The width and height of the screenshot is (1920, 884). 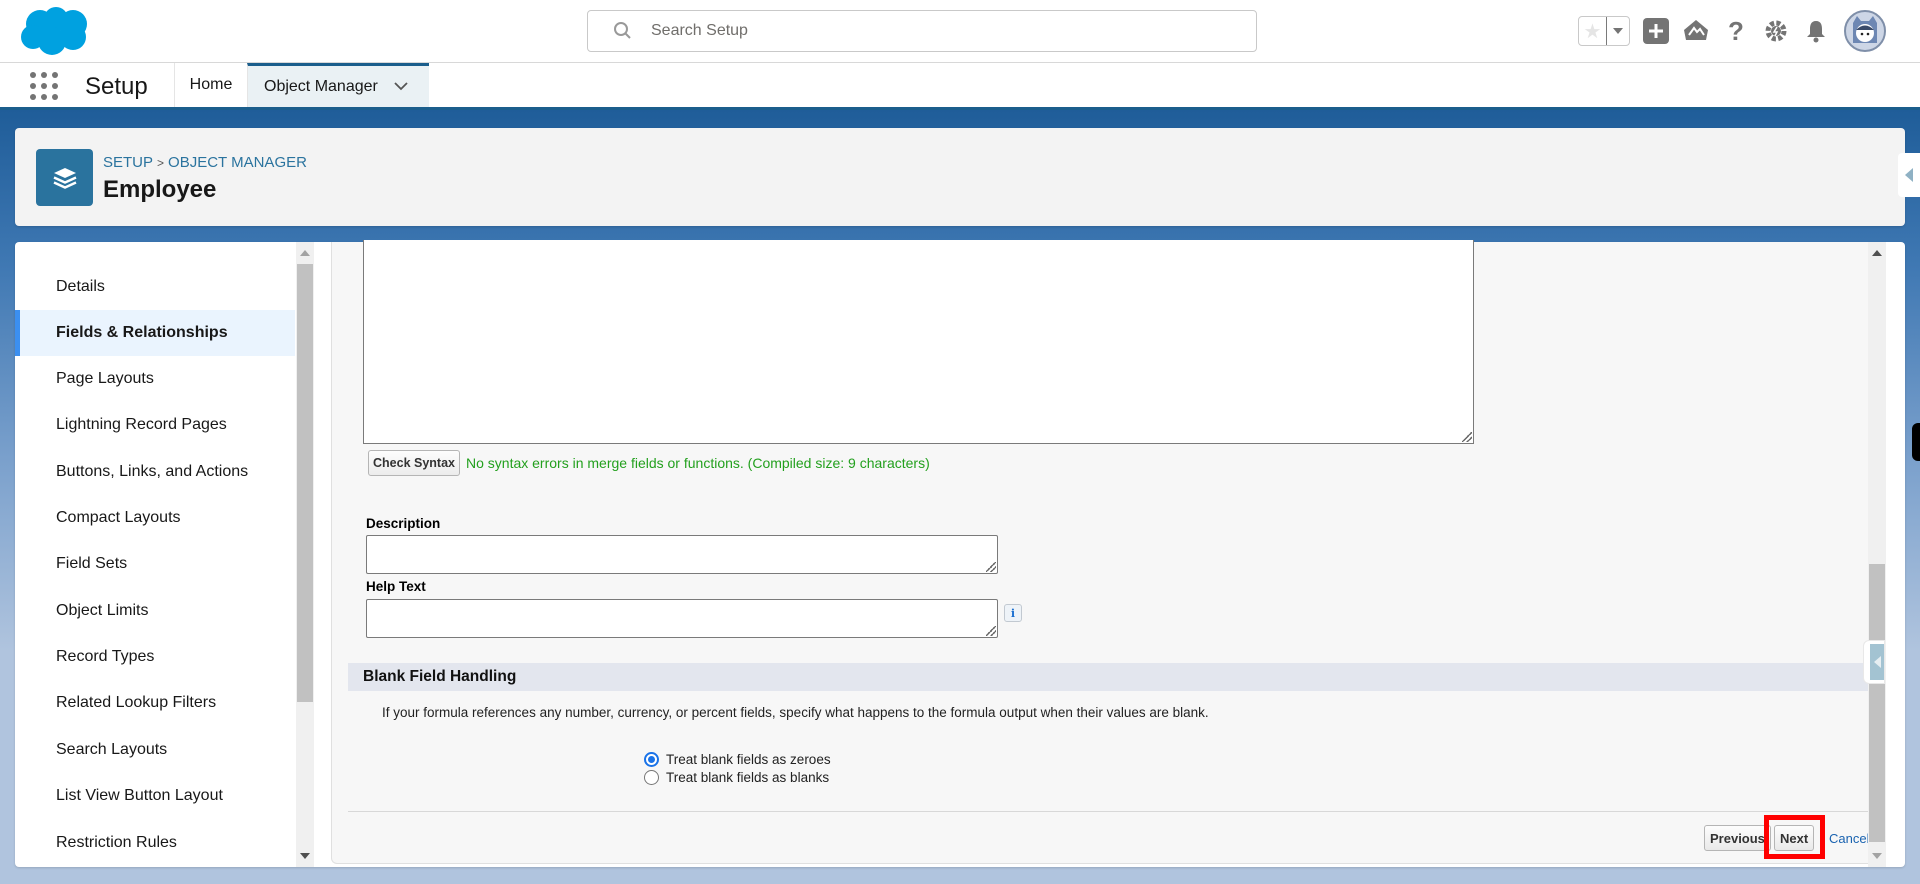 What do you see at coordinates (931, 31) in the screenshot?
I see `search-input` at bounding box center [931, 31].